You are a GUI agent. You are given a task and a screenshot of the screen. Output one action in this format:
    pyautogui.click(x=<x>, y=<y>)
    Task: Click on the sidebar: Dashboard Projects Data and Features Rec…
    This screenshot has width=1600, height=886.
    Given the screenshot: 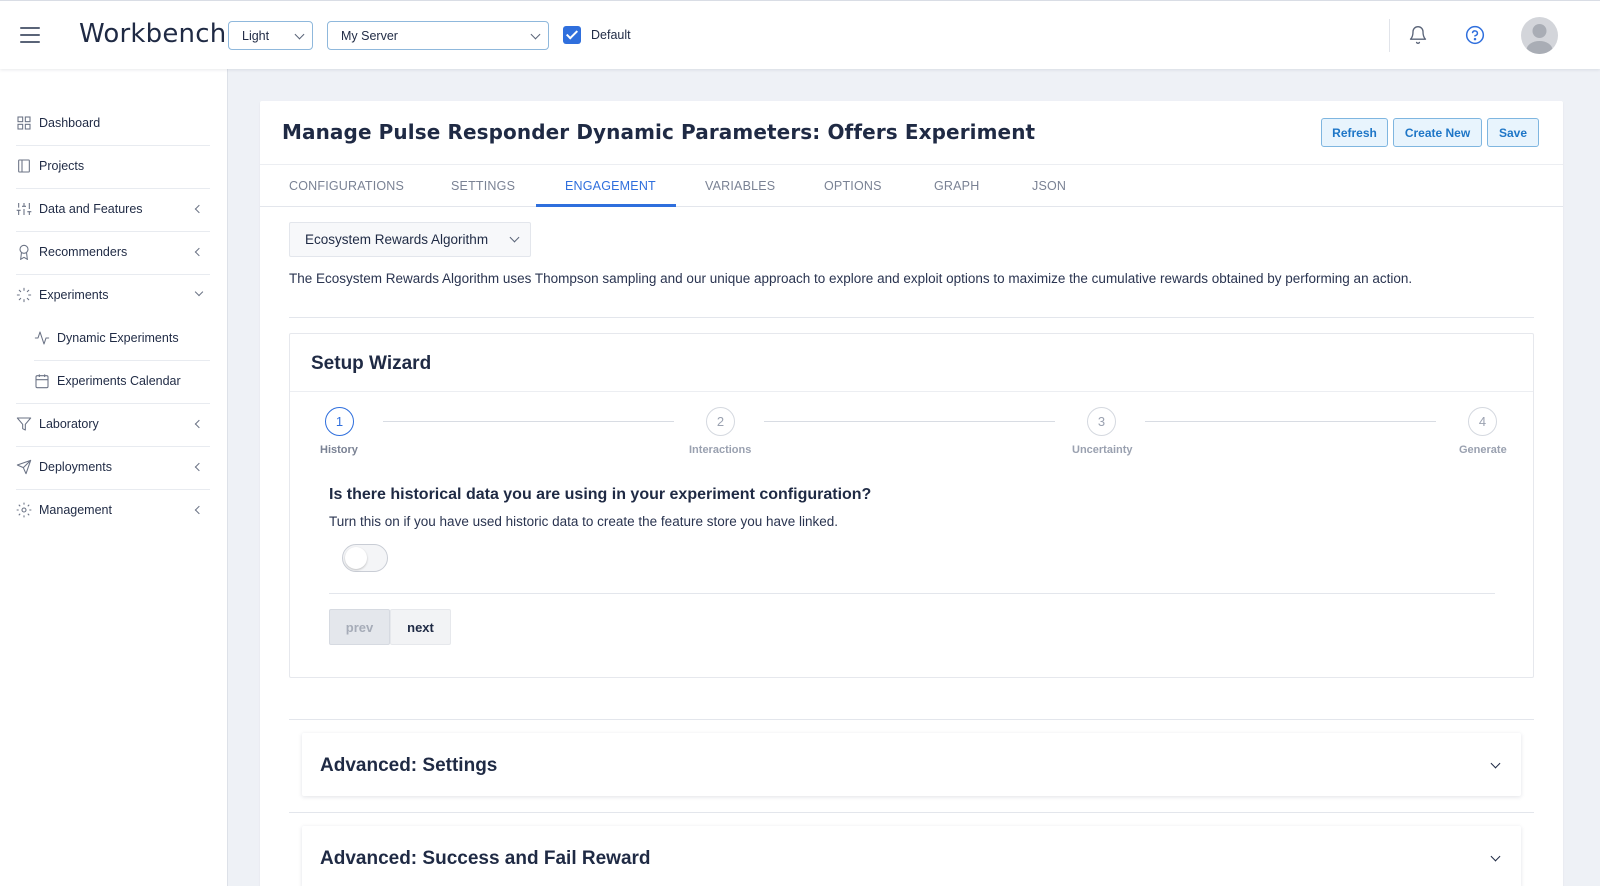 What is the action you would take?
    pyautogui.click(x=114, y=477)
    